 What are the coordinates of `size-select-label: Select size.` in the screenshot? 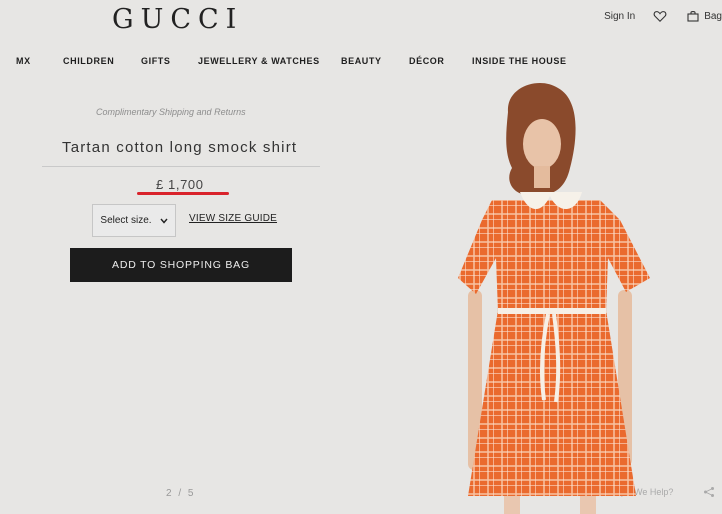 It's located at (126, 220).